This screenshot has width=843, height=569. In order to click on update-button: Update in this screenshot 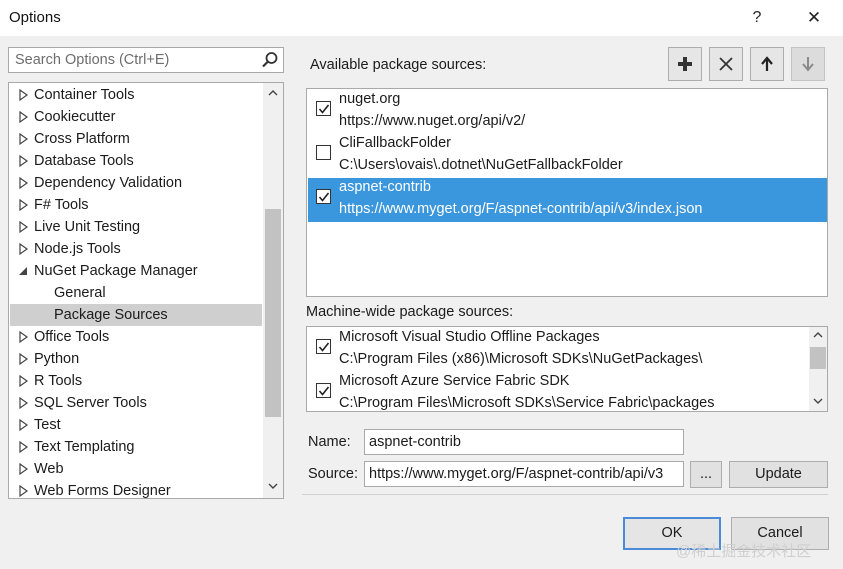, I will do `click(778, 474)`.